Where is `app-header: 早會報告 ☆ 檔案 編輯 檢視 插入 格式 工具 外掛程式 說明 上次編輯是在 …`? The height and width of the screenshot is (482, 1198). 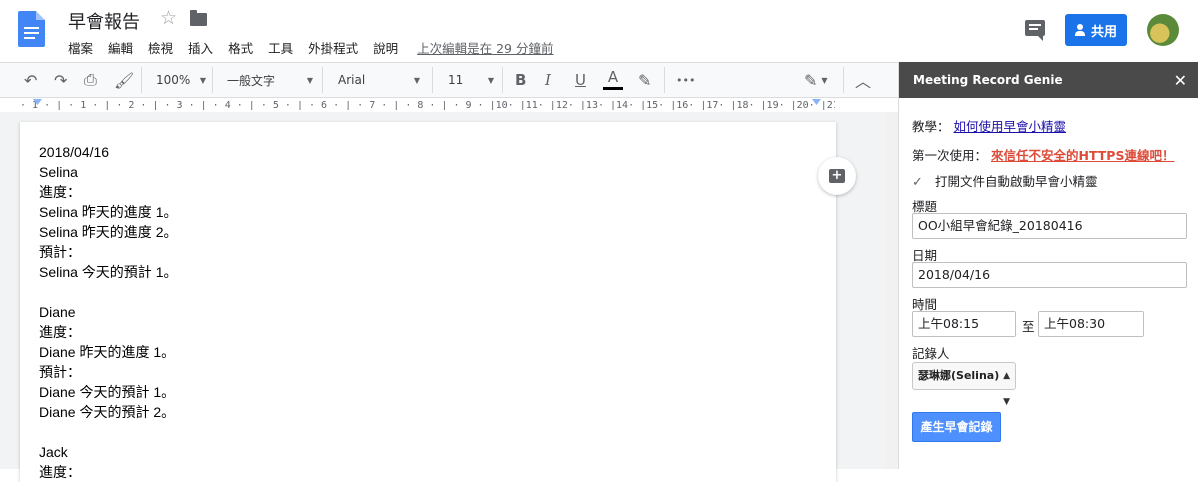 app-header: 早會報告 ☆ 檔案 編輯 檢視 插入 格式 工具 外掛程式 說明 上次編輯是在 … is located at coordinates (599, 31).